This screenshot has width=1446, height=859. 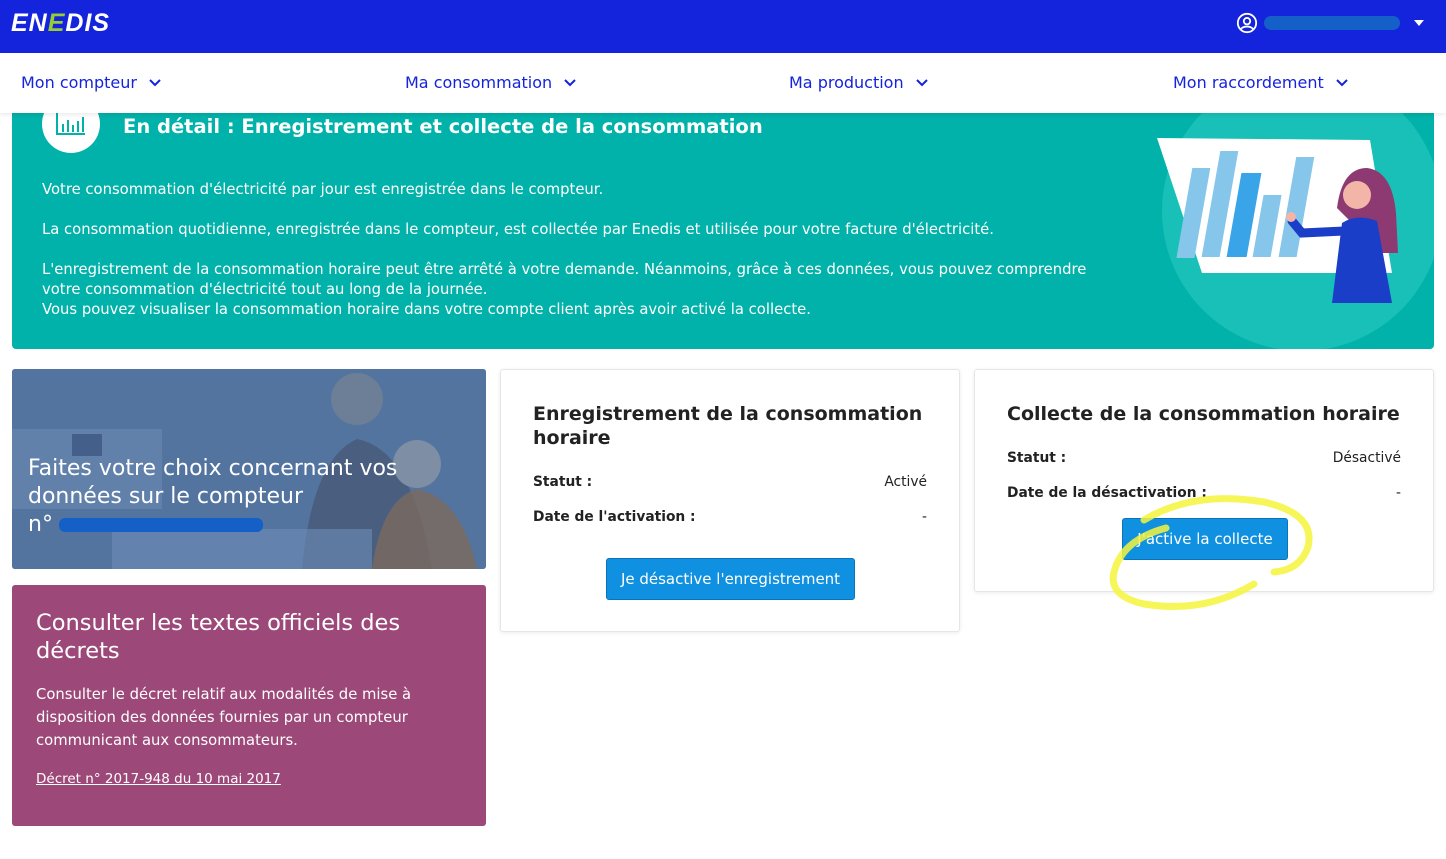 I want to click on deactivate-recording-button: Je désactive l'enregistrement, so click(x=730, y=579).